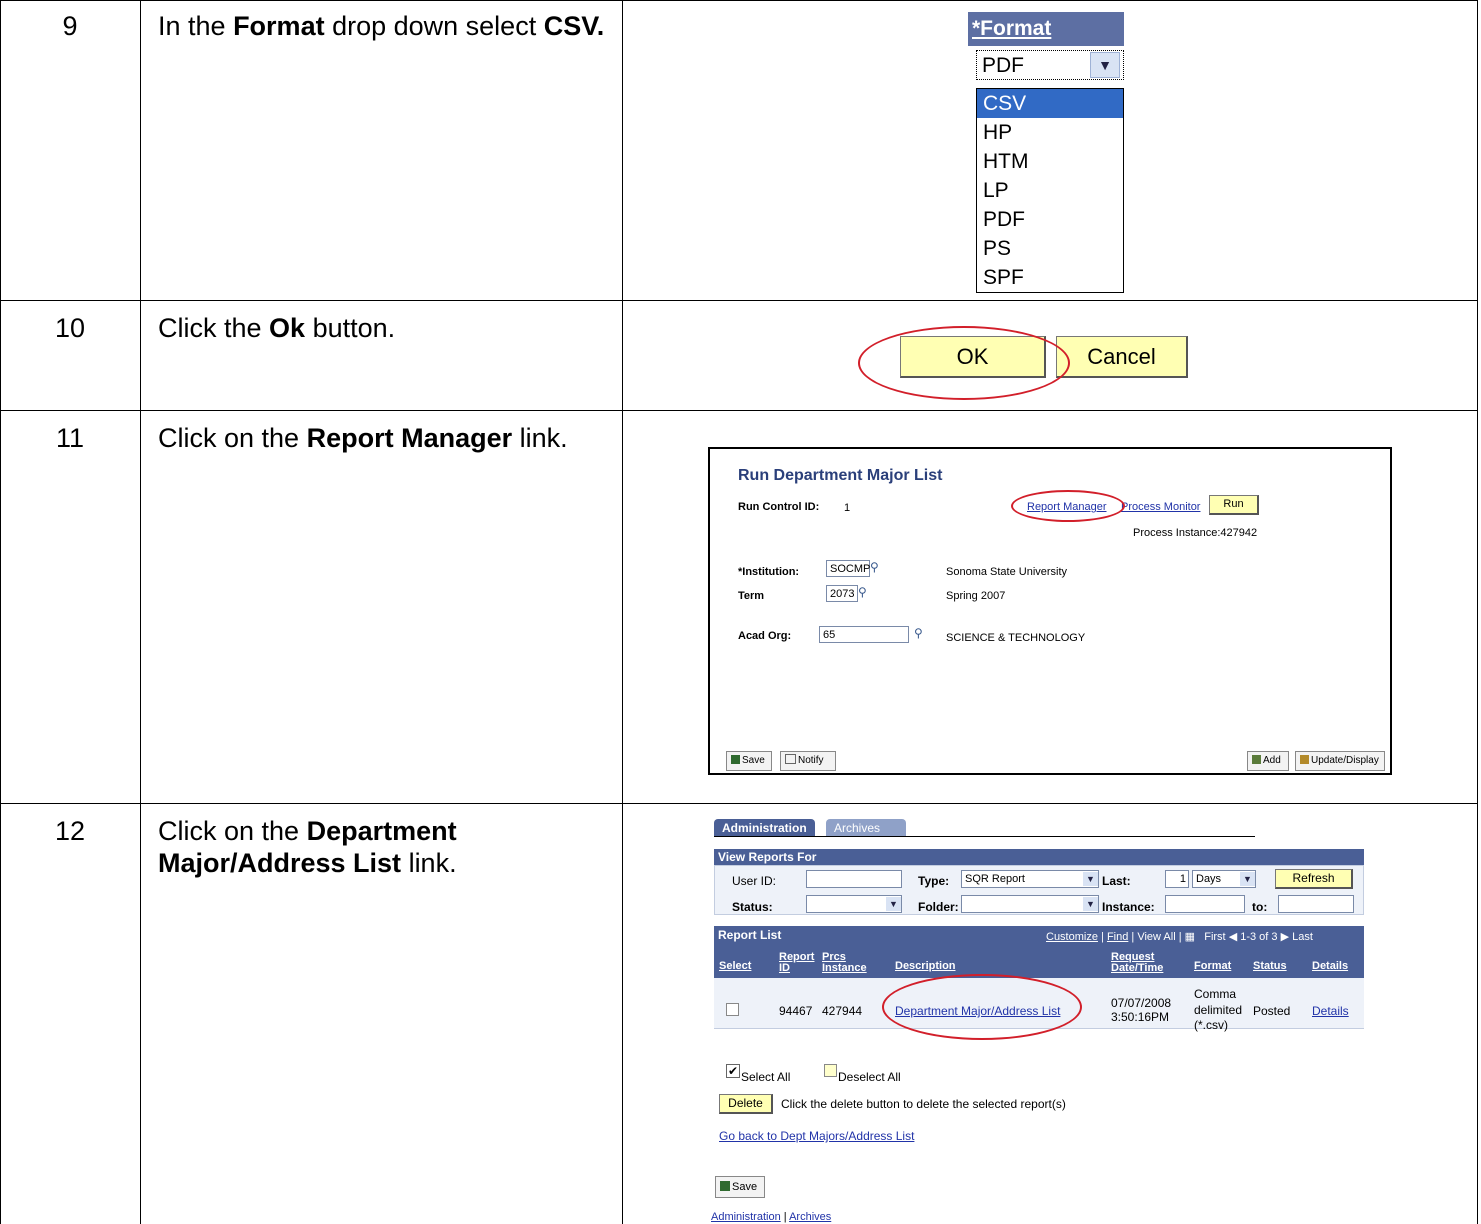  I want to click on format-option-list: CSV HP HTM LP PDF PS SPF, so click(1050, 190).